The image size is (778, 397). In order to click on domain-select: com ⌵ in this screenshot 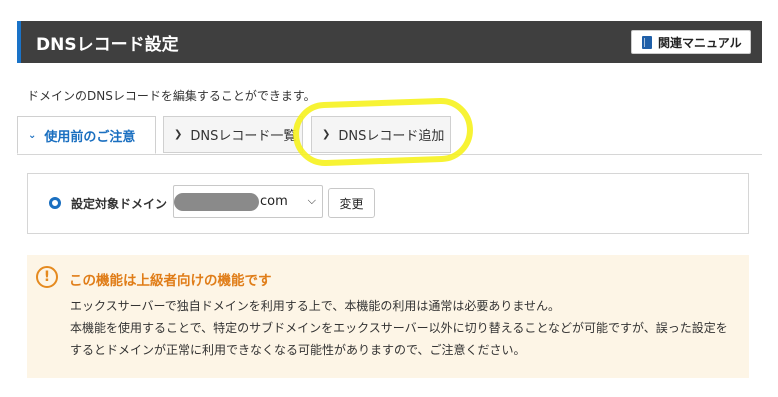, I will do `click(248, 201)`.